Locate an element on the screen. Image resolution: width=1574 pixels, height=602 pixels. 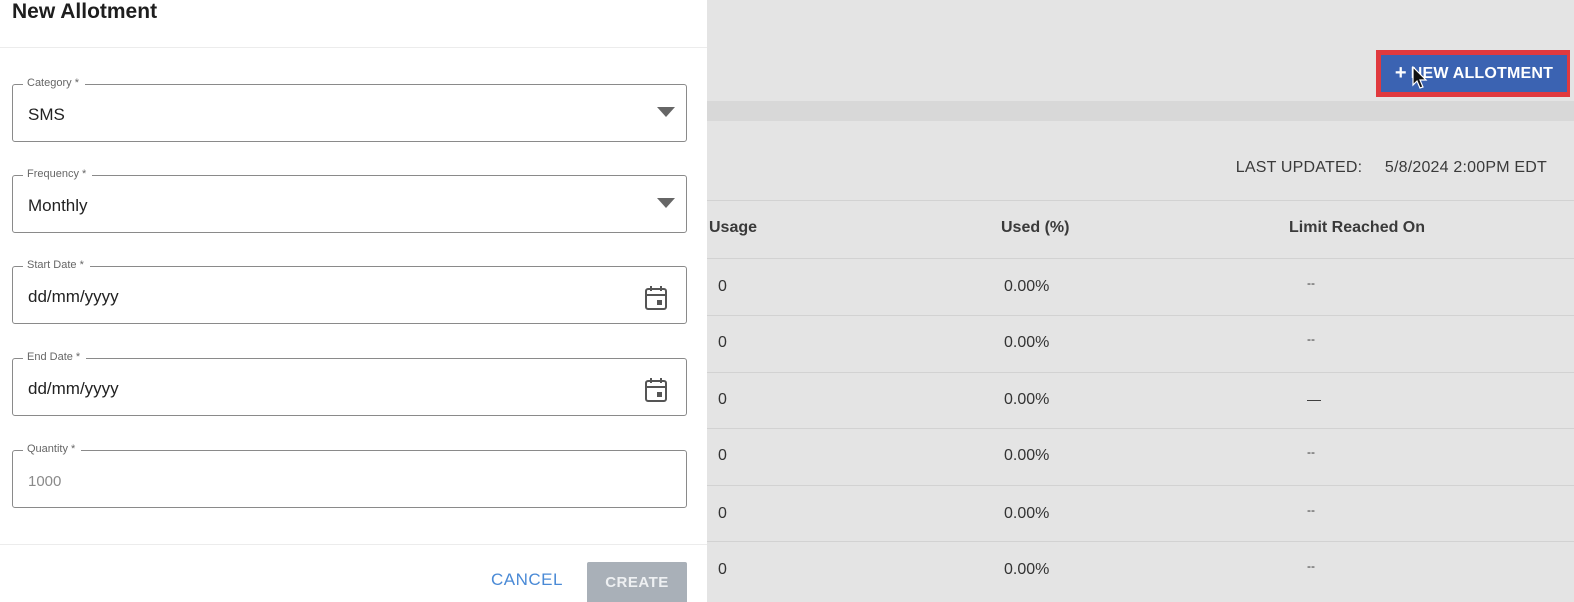
panel-header-divider is located at coordinates (353, 47).